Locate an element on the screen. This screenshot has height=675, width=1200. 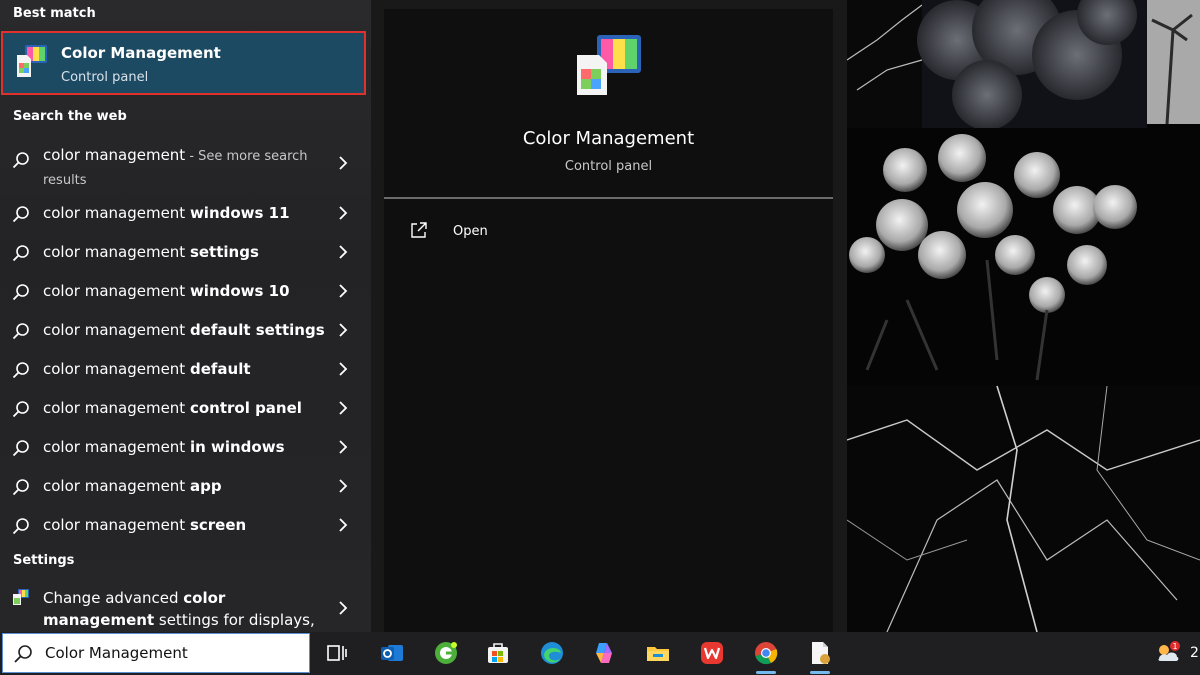
preview-subtitle: Control panel is located at coordinates (608, 166).